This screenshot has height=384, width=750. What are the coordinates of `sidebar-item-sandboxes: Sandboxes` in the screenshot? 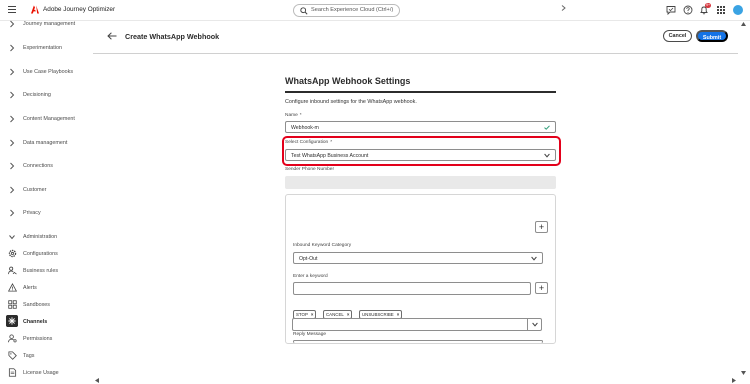 It's located at (46, 306).